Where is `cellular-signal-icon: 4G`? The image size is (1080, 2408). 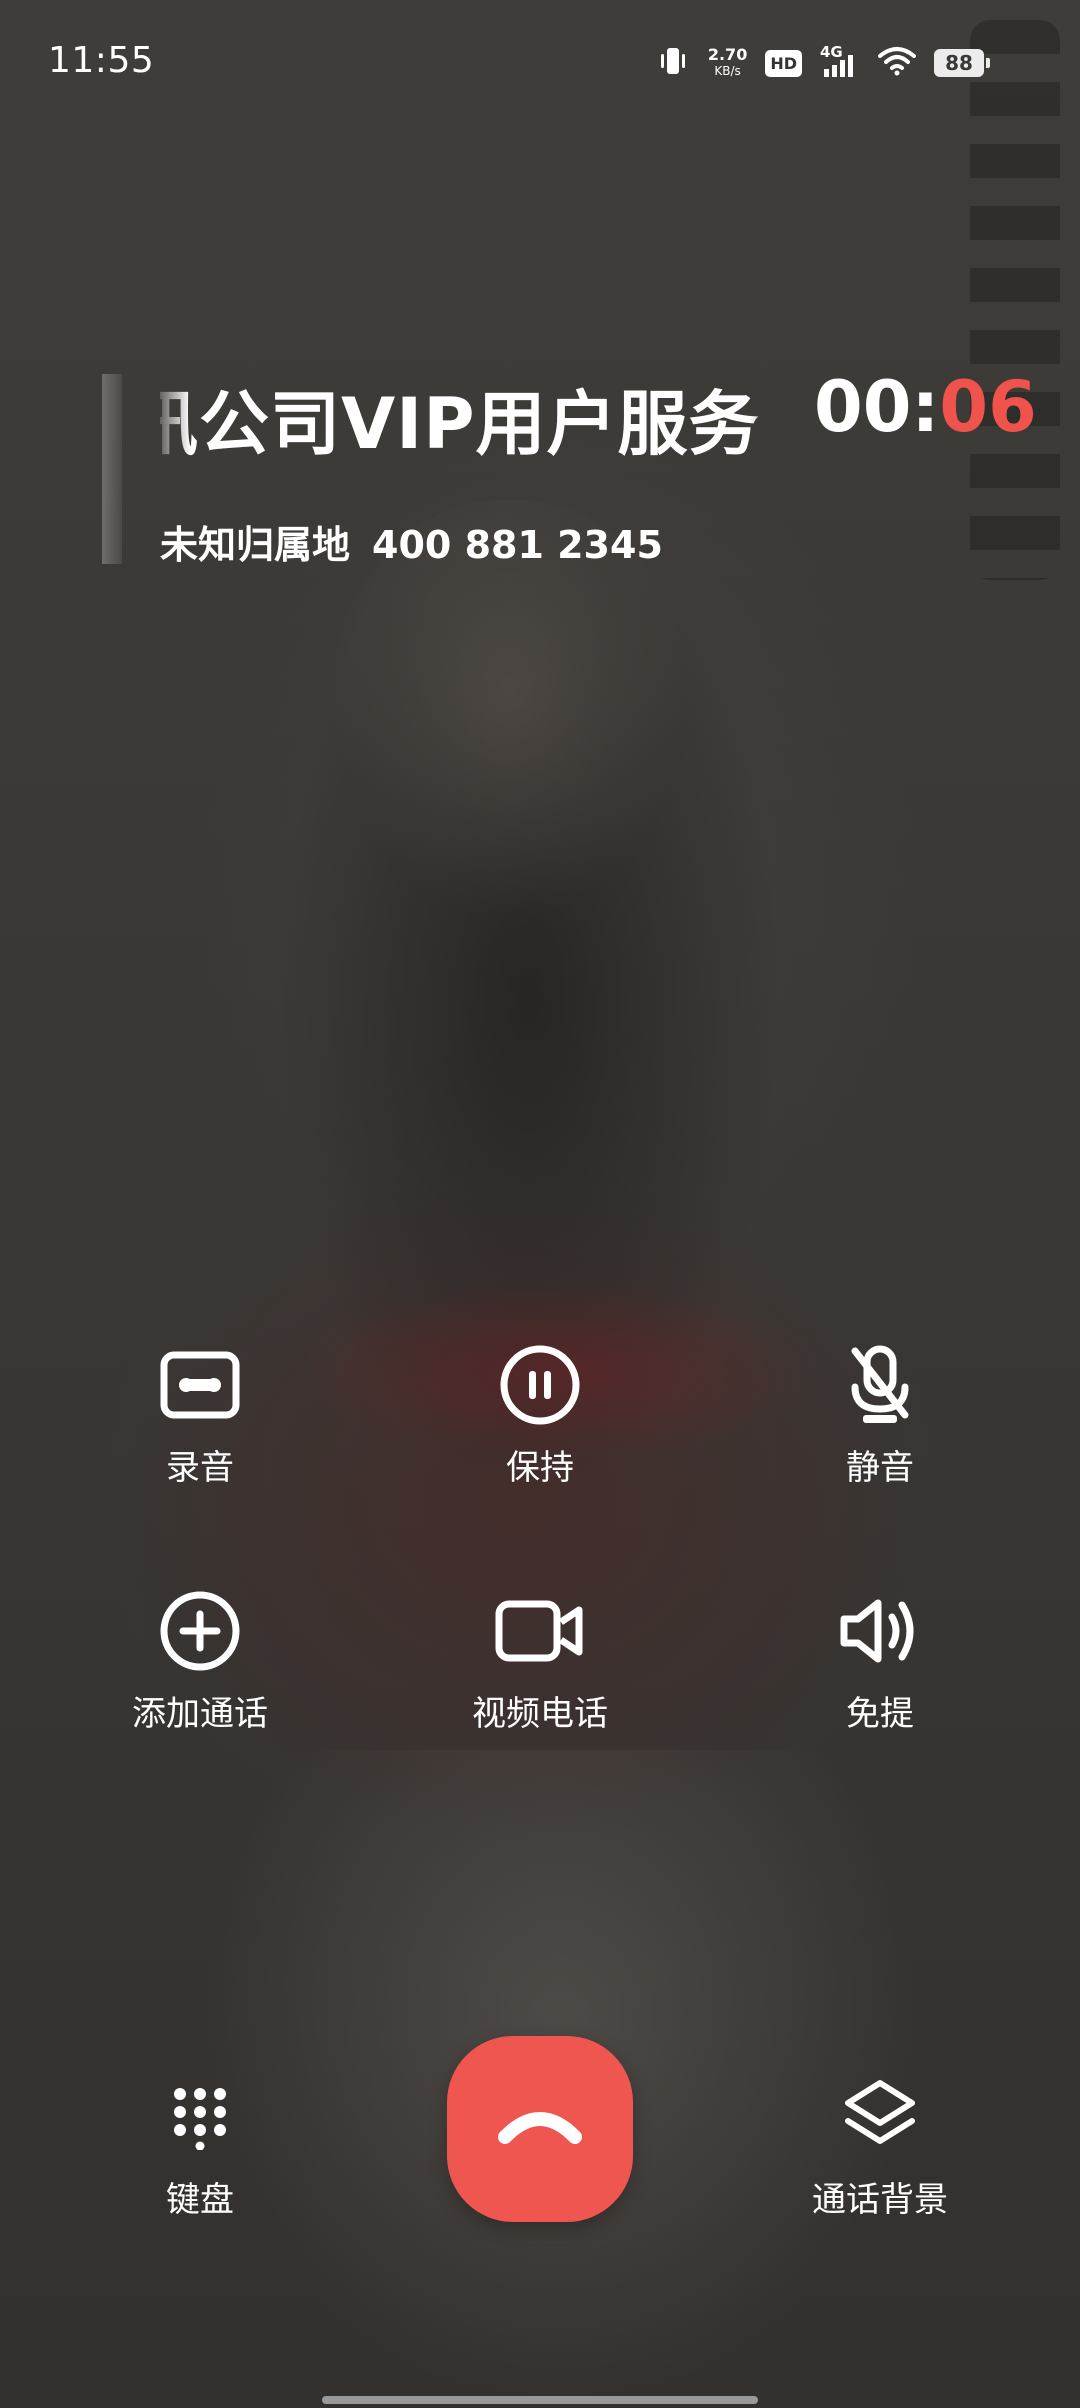
cellular-signal-icon: 4G is located at coordinates (840, 61).